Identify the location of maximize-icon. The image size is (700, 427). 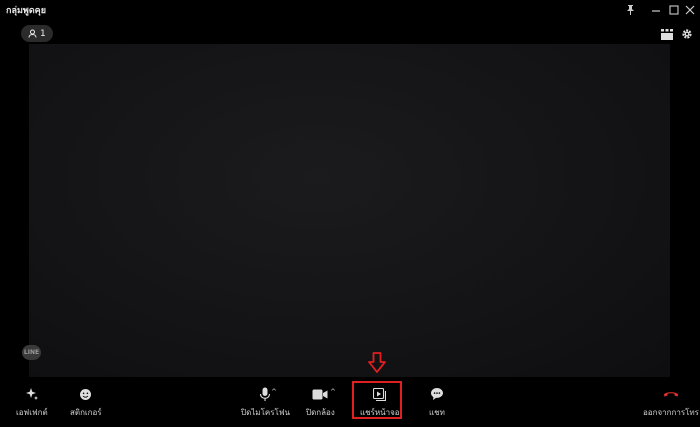
(674, 10).